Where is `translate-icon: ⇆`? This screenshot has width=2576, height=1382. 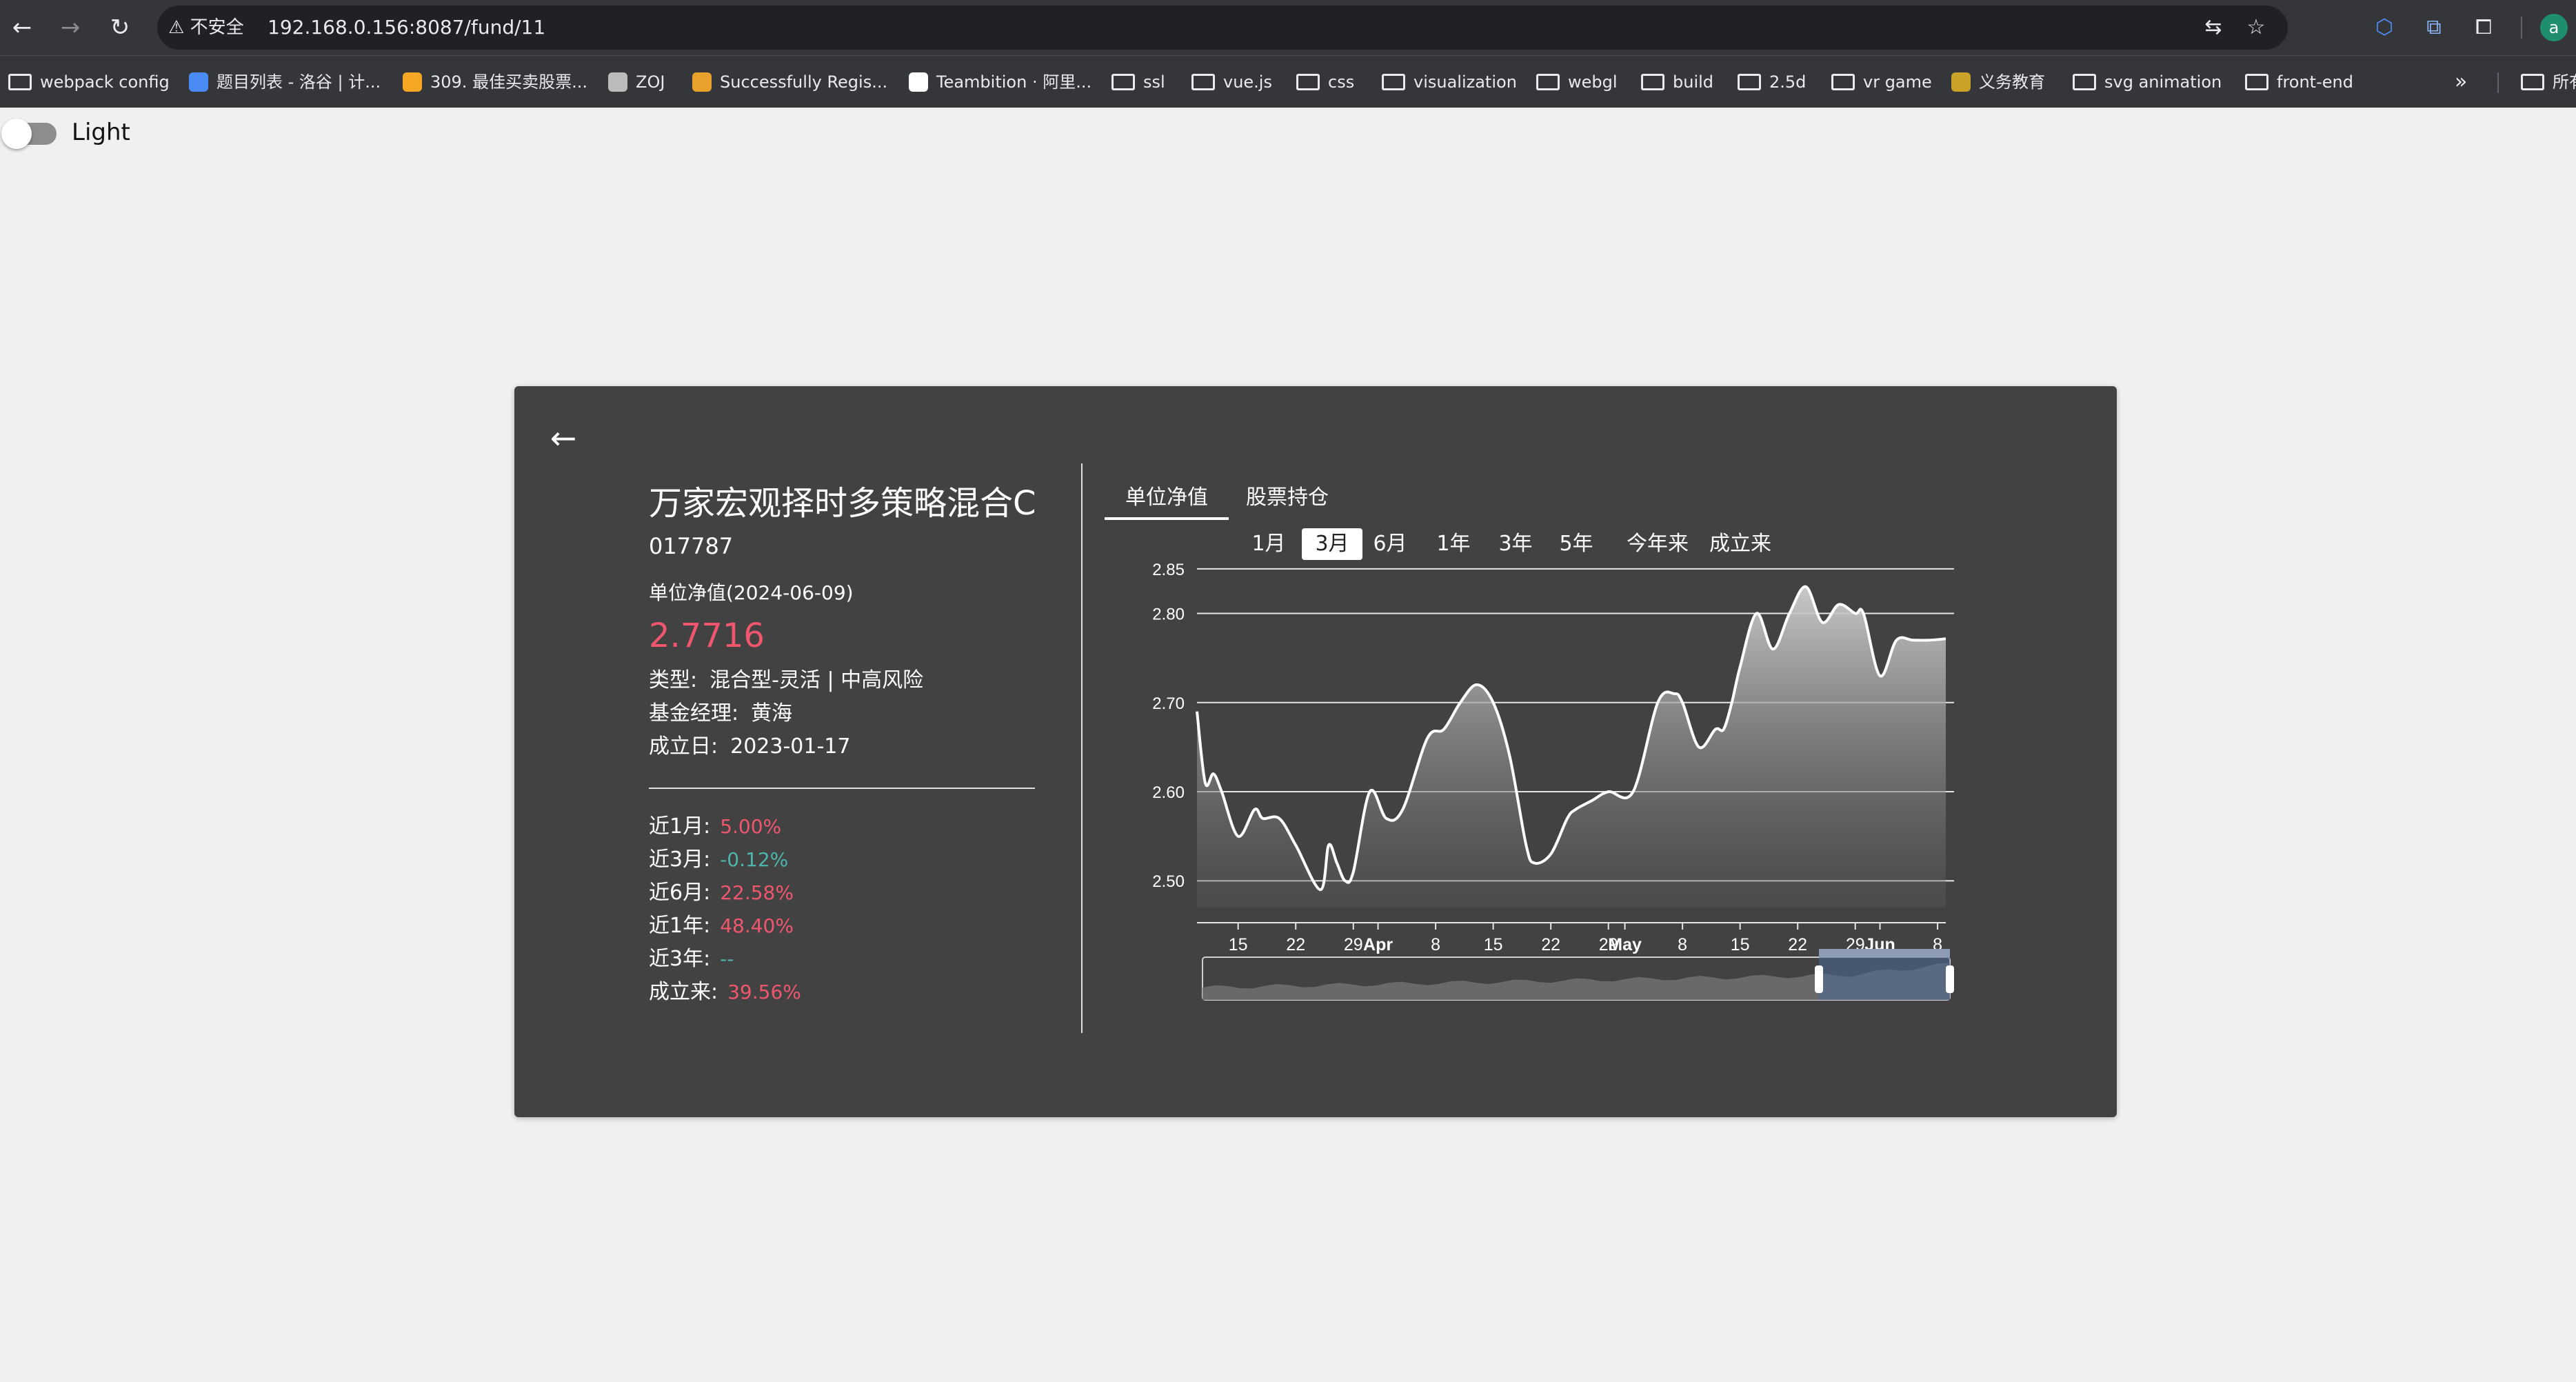
translate-icon: ⇆ is located at coordinates (2213, 27).